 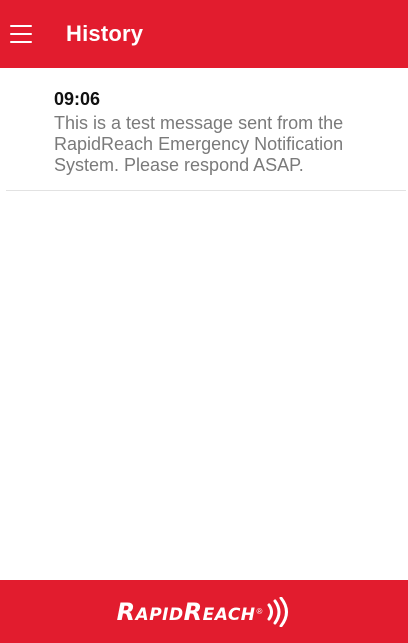 I want to click on rapidreach-logo: RapidReach ®, so click(x=204, y=611).